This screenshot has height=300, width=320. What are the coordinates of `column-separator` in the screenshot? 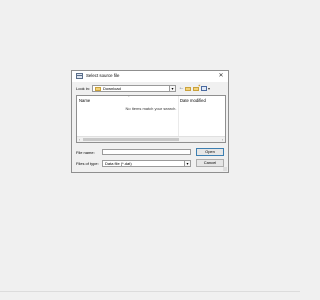 It's located at (178, 116).